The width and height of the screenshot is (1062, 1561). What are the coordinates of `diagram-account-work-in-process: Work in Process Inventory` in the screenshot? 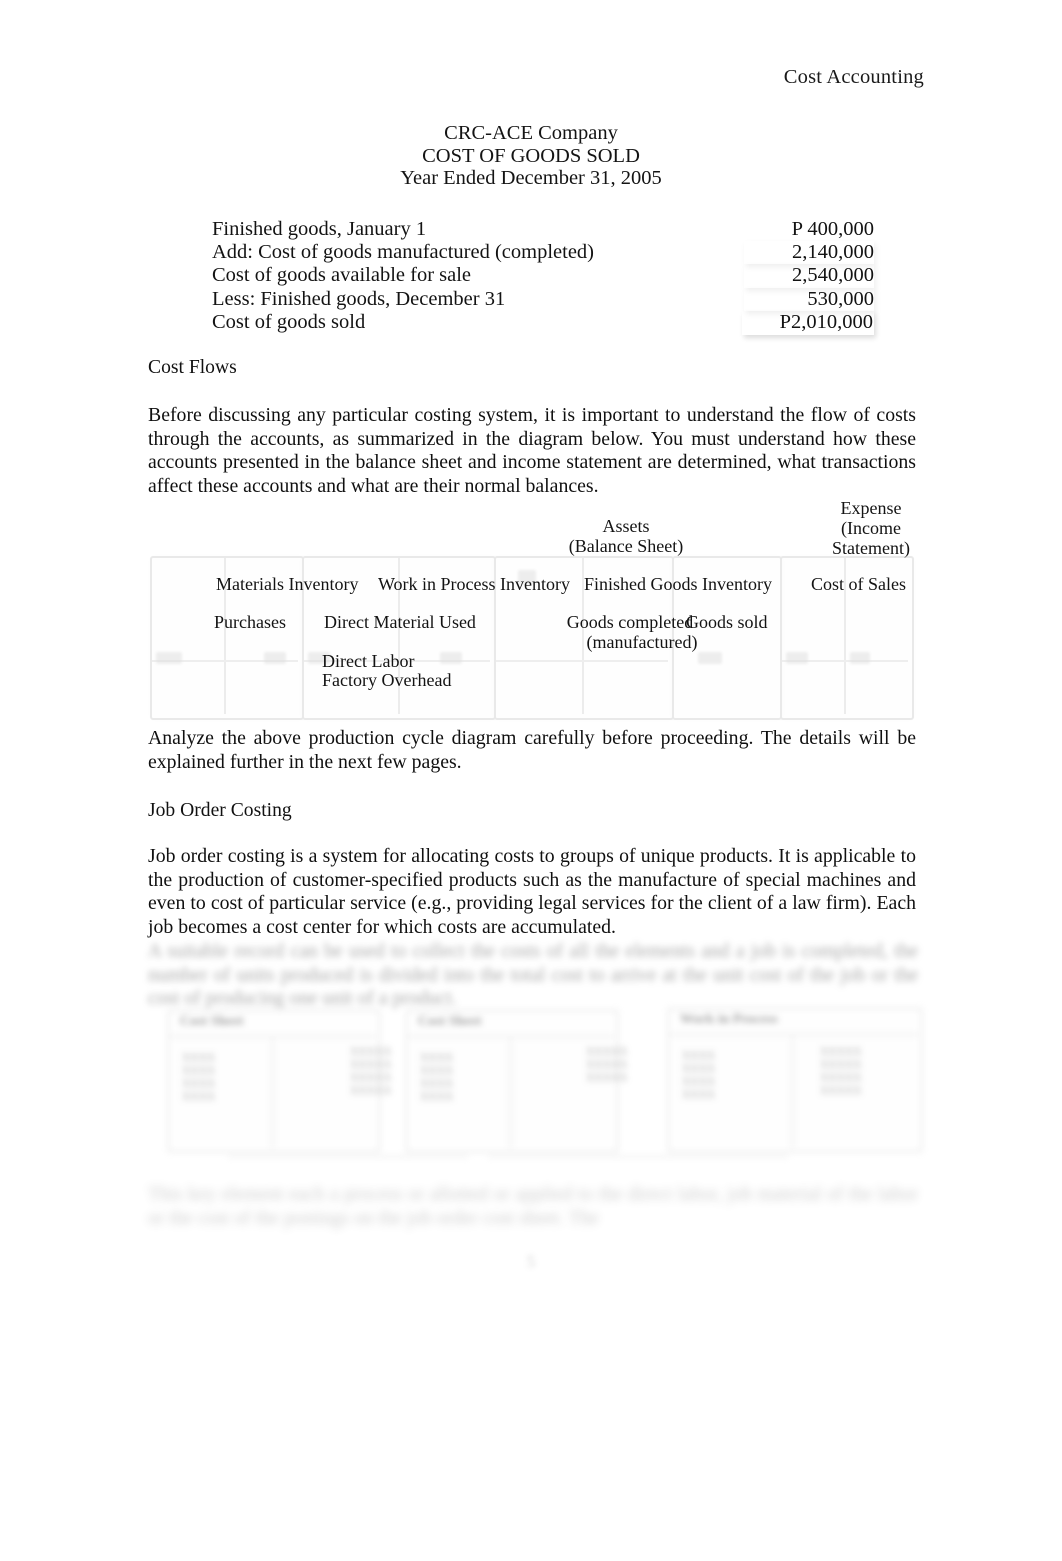 It's located at (474, 584).